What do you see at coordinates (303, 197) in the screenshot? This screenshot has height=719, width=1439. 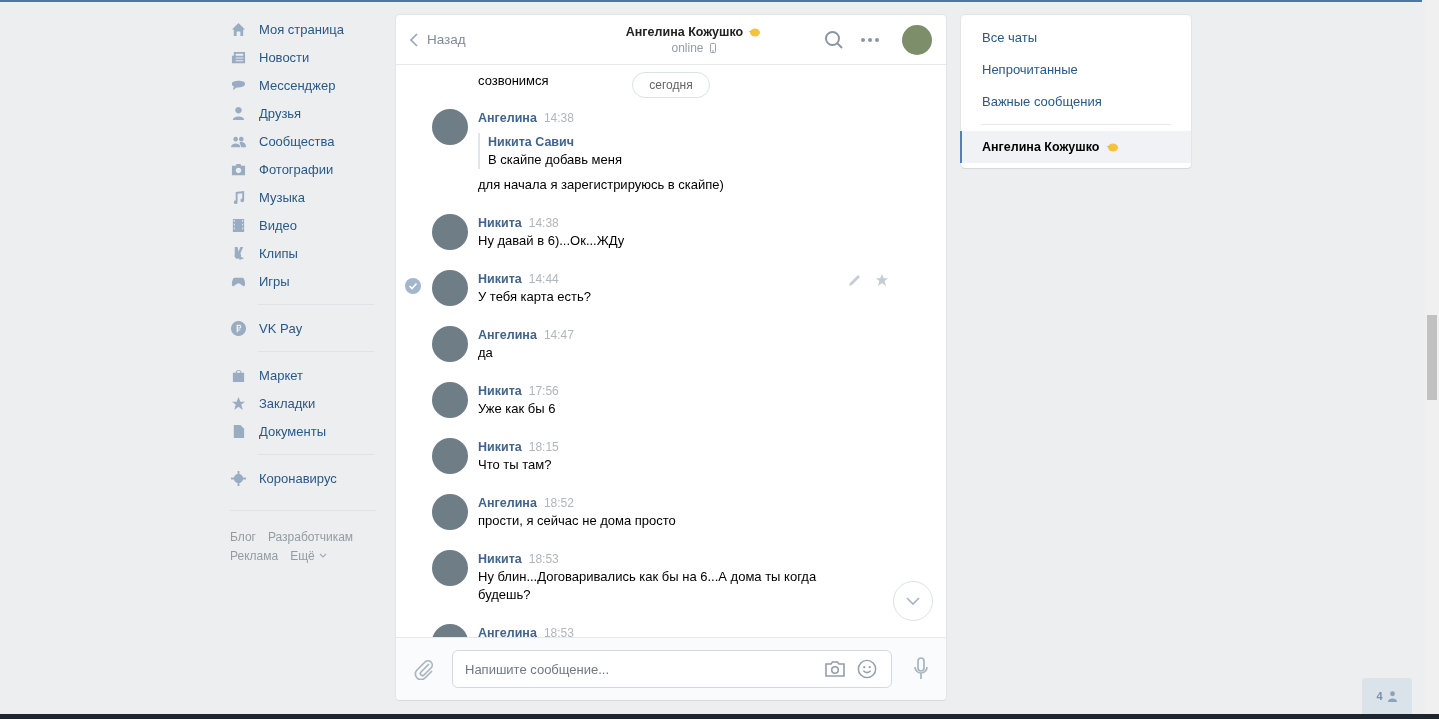 I see `sidebar-item: Музыка` at bounding box center [303, 197].